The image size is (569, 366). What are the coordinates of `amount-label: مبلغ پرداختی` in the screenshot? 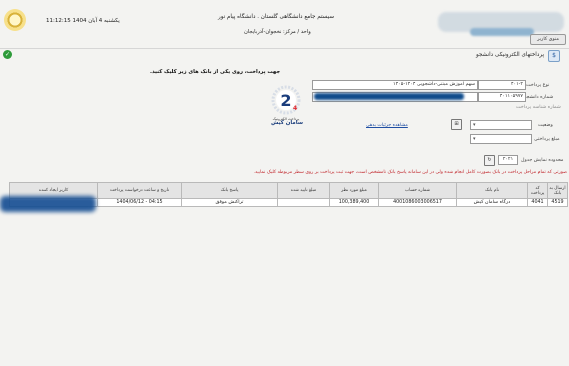 It's located at (547, 139).